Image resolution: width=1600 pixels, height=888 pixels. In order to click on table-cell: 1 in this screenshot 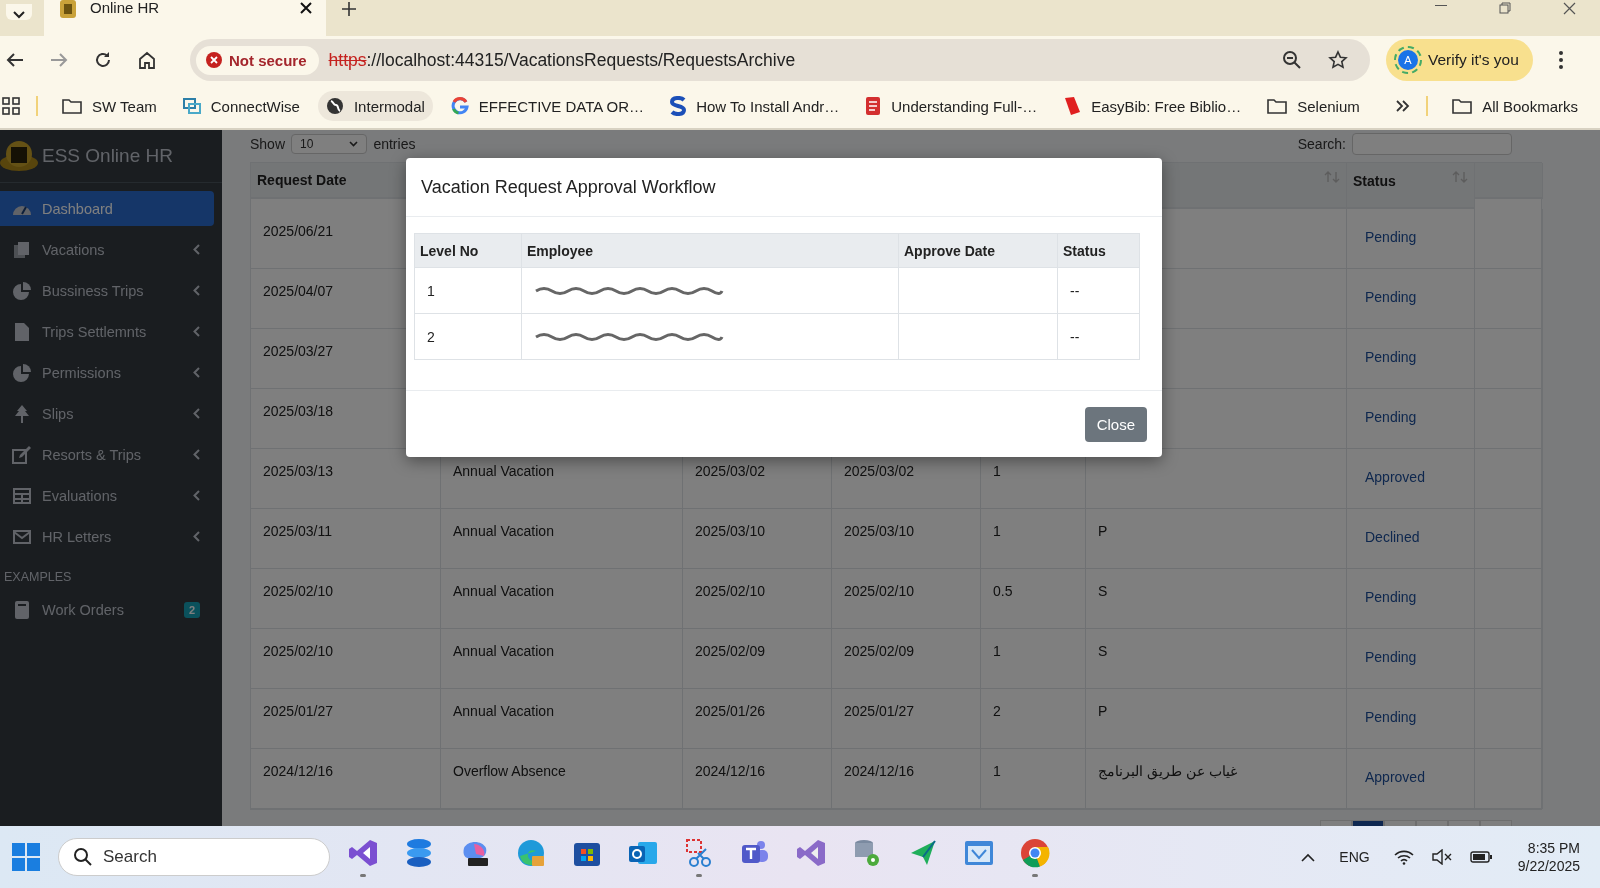, I will do `click(1033, 779)`.